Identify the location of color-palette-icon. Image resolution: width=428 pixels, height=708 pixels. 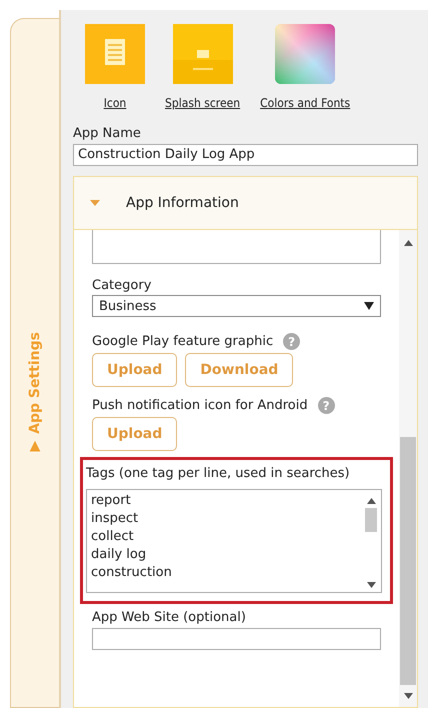
(305, 54).